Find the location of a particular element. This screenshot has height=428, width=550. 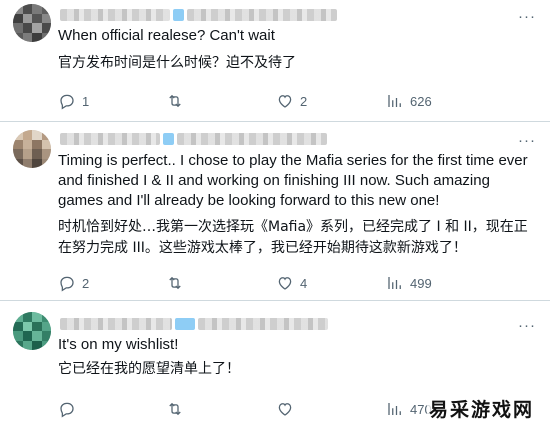

reply-button: 1 is located at coordinates (73, 101).